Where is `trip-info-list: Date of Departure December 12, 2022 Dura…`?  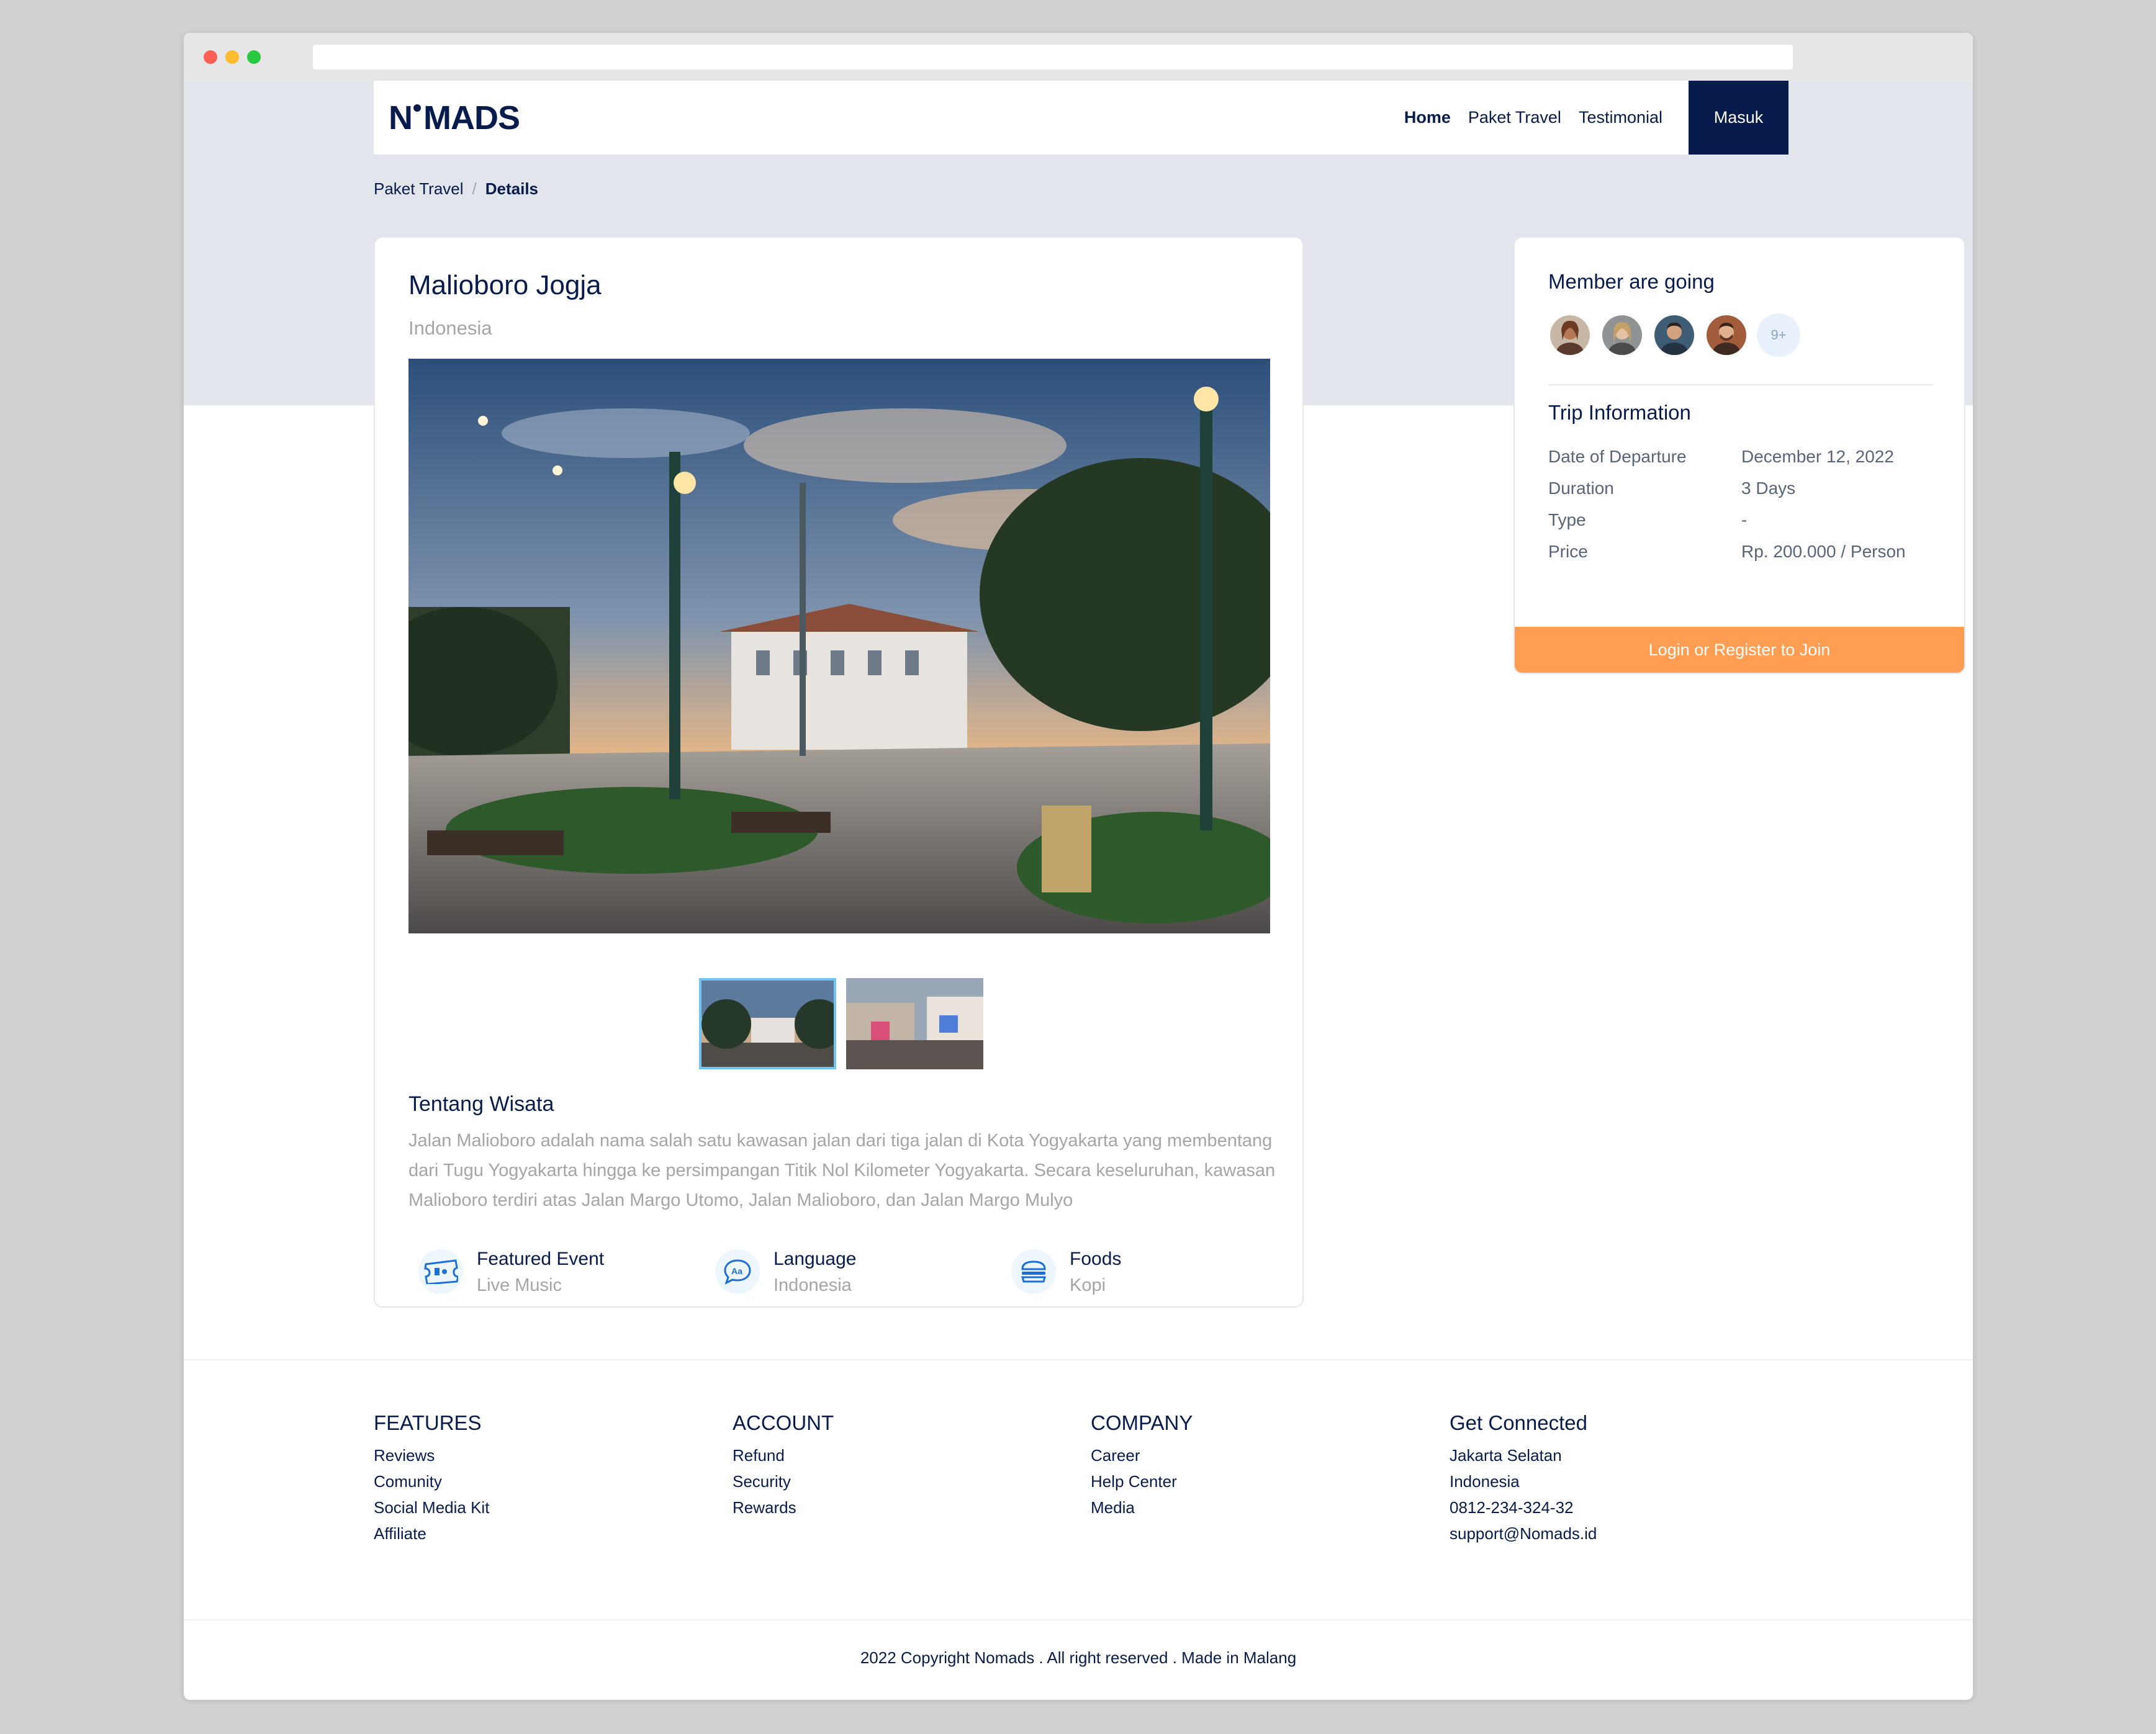 trip-info-list: Date of Departure December 12, 2022 Dura… is located at coordinates (1727, 504).